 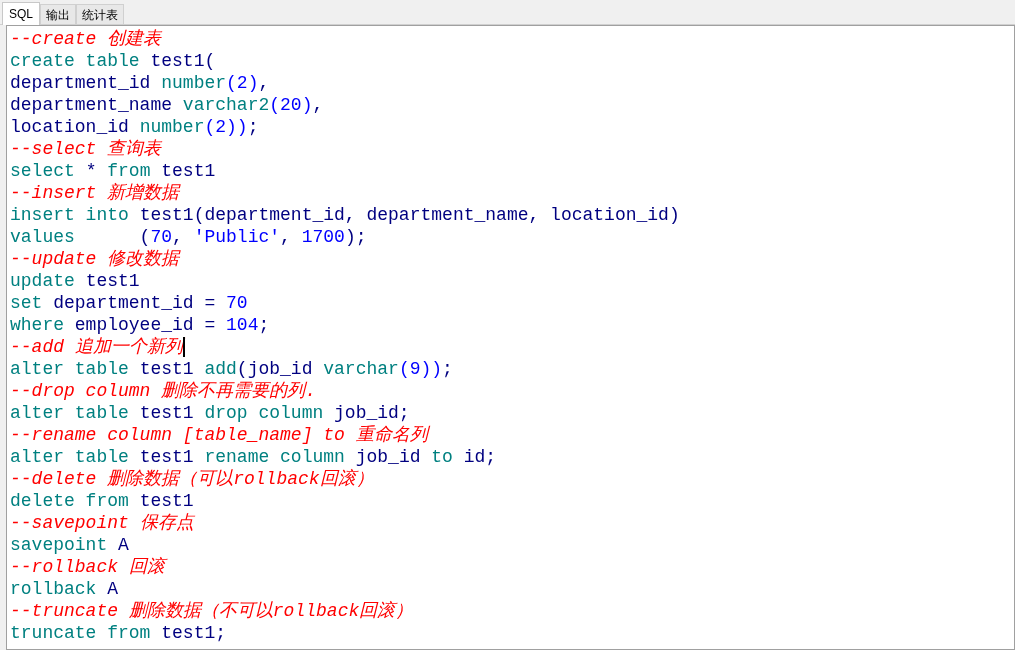 I want to click on code-line: delete from test1, so click(x=102, y=501).